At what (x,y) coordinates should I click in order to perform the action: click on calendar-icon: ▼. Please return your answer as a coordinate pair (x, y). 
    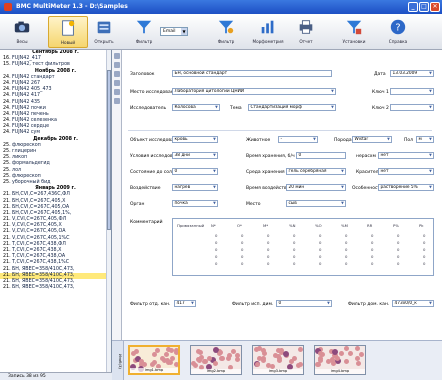
    Looking at the image, I should click on (430, 73).